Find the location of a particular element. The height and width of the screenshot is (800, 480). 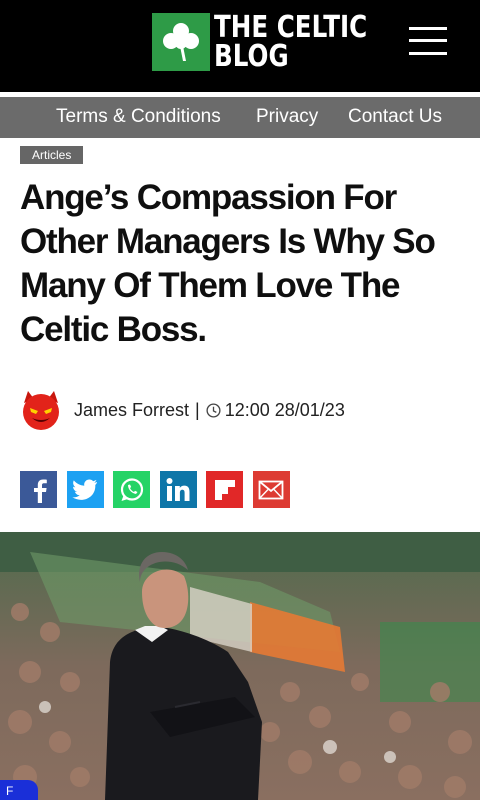

article-meta: James Forrest | 12:00 28/01/23 is located at coordinates (182, 410).